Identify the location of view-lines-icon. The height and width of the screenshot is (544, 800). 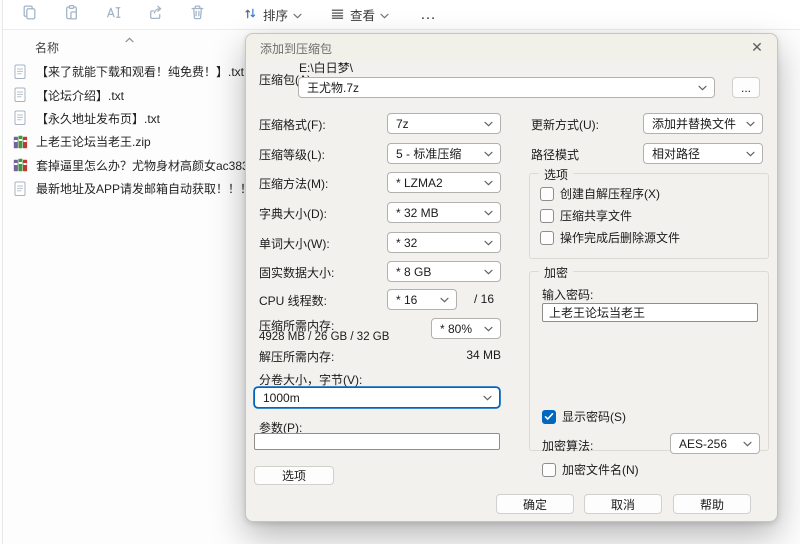
(337, 15).